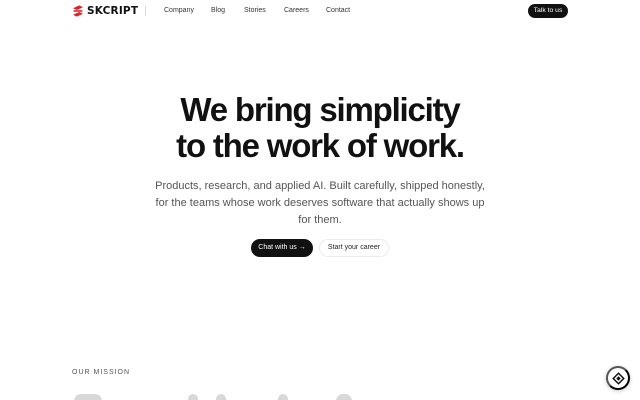 This screenshot has width=640, height=400. I want to click on talk-to-us-button: Talk to us, so click(548, 11).